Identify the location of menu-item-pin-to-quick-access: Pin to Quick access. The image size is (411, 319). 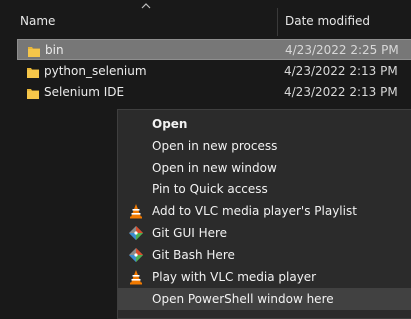
(264, 189).